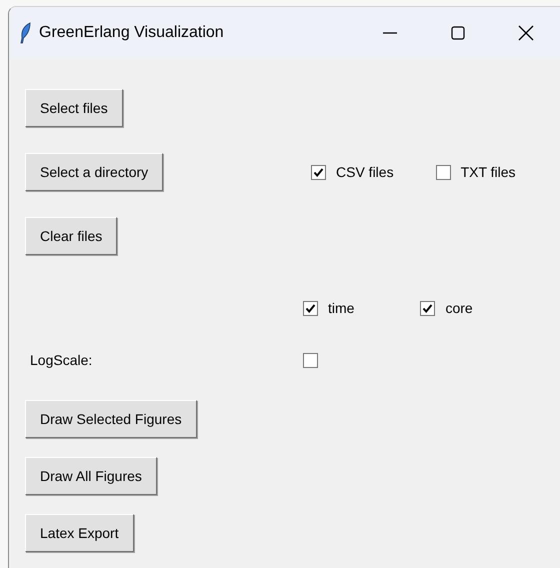 The image size is (560, 568). I want to click on checkbox-label: core, so click(459, 308).